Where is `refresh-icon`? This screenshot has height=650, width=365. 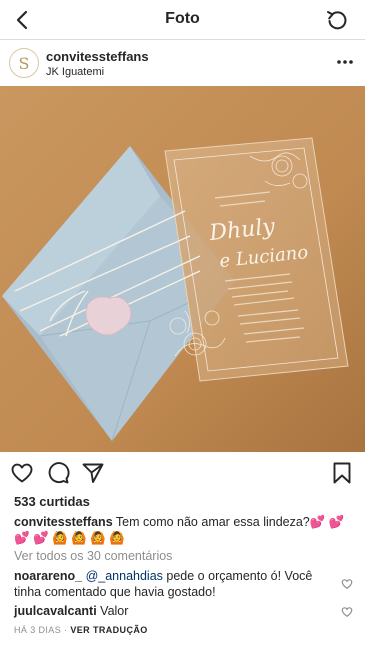 refresh-icon is located at coordinates (337, 20).